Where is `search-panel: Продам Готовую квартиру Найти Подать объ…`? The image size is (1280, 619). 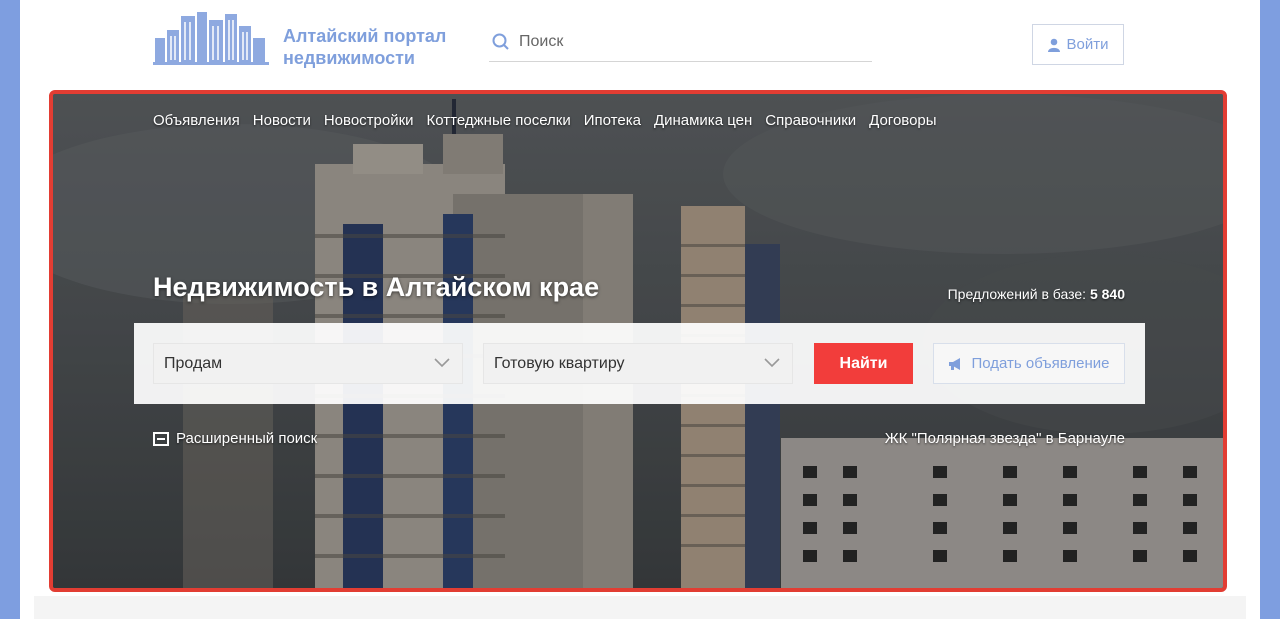 search-panel: Продам Готовую квартиру Найти Подать объ… is located at coordinates (639, 363).